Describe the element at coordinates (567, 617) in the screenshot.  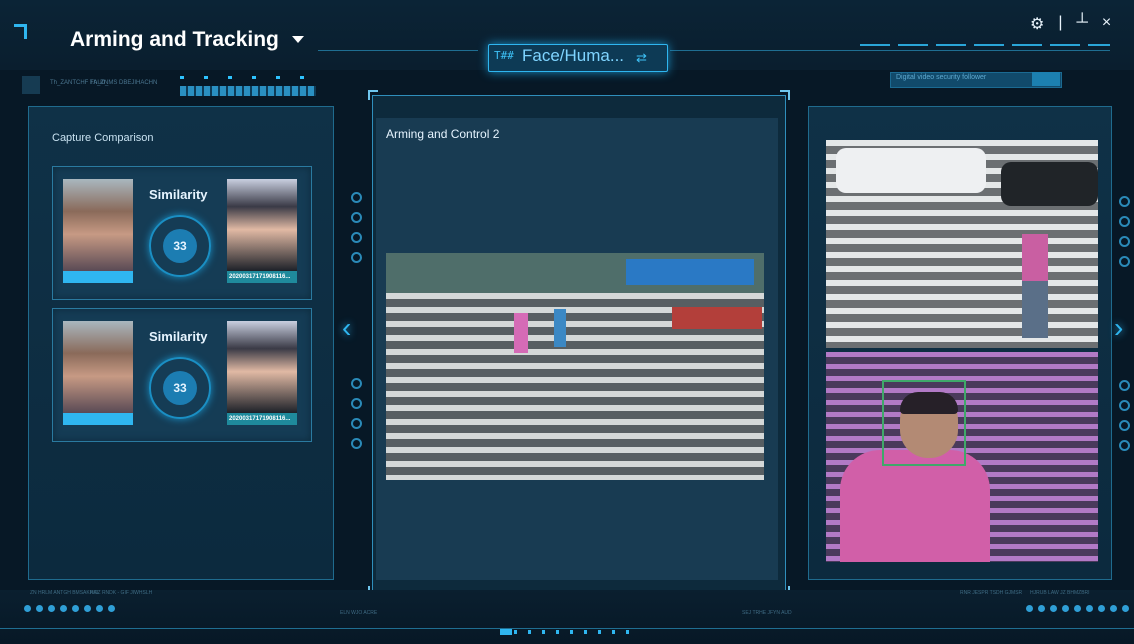
I see `footer-bar` at that location.